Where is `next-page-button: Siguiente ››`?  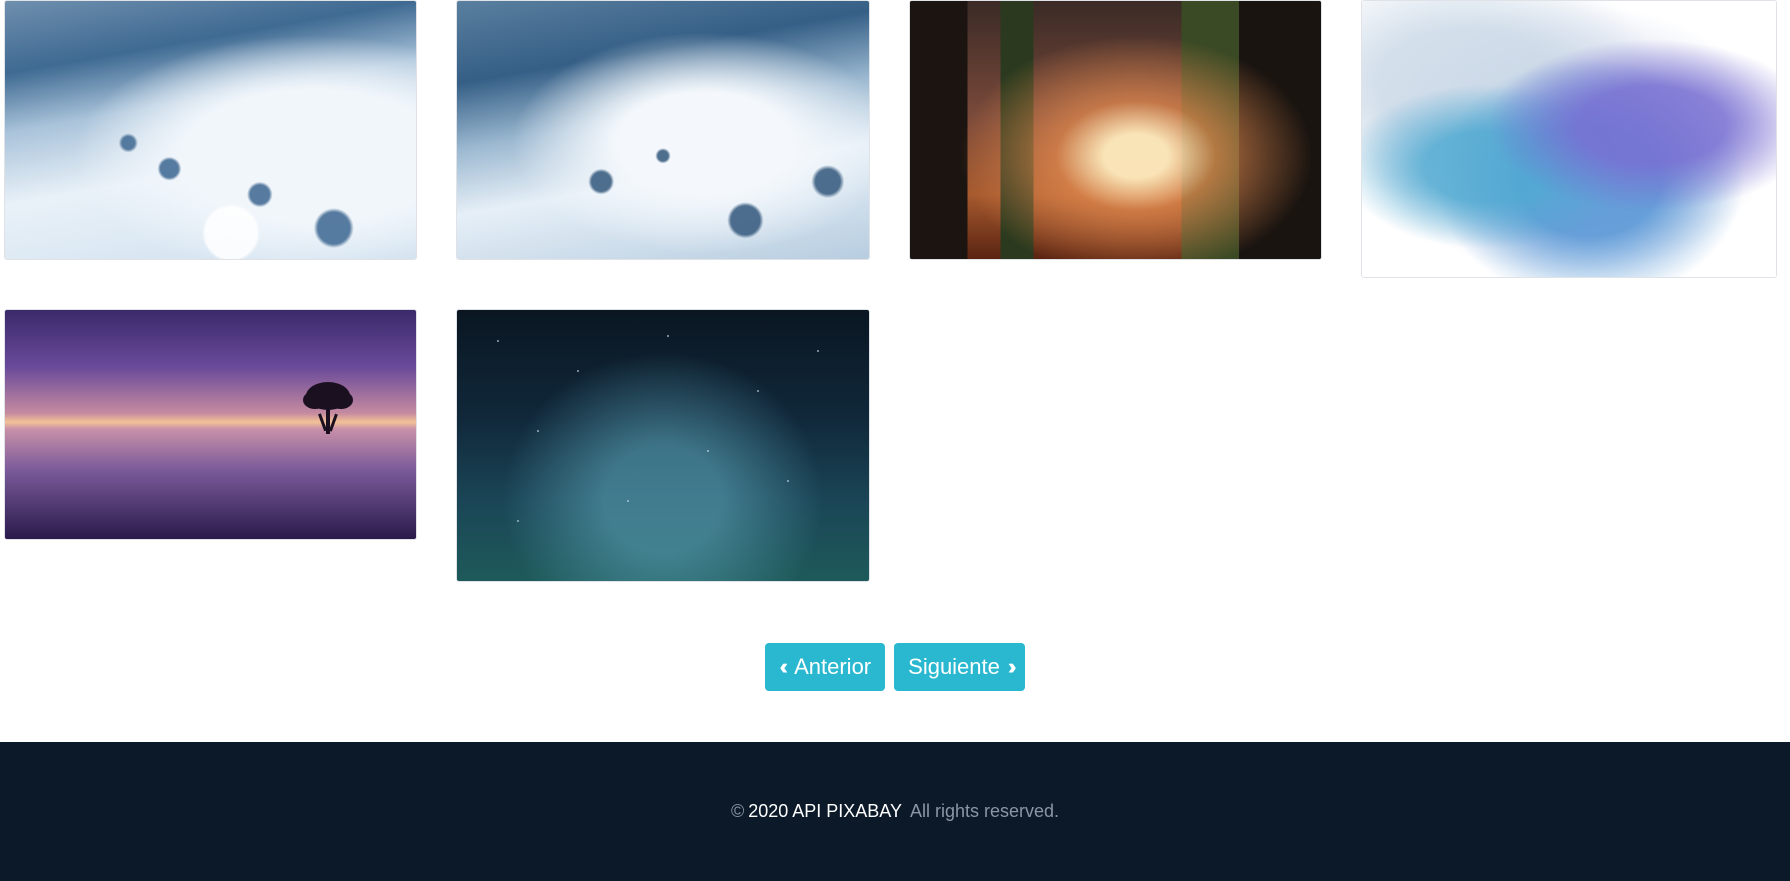 next-page-button: Siguiente ›› is located at coordinates (959, 667).